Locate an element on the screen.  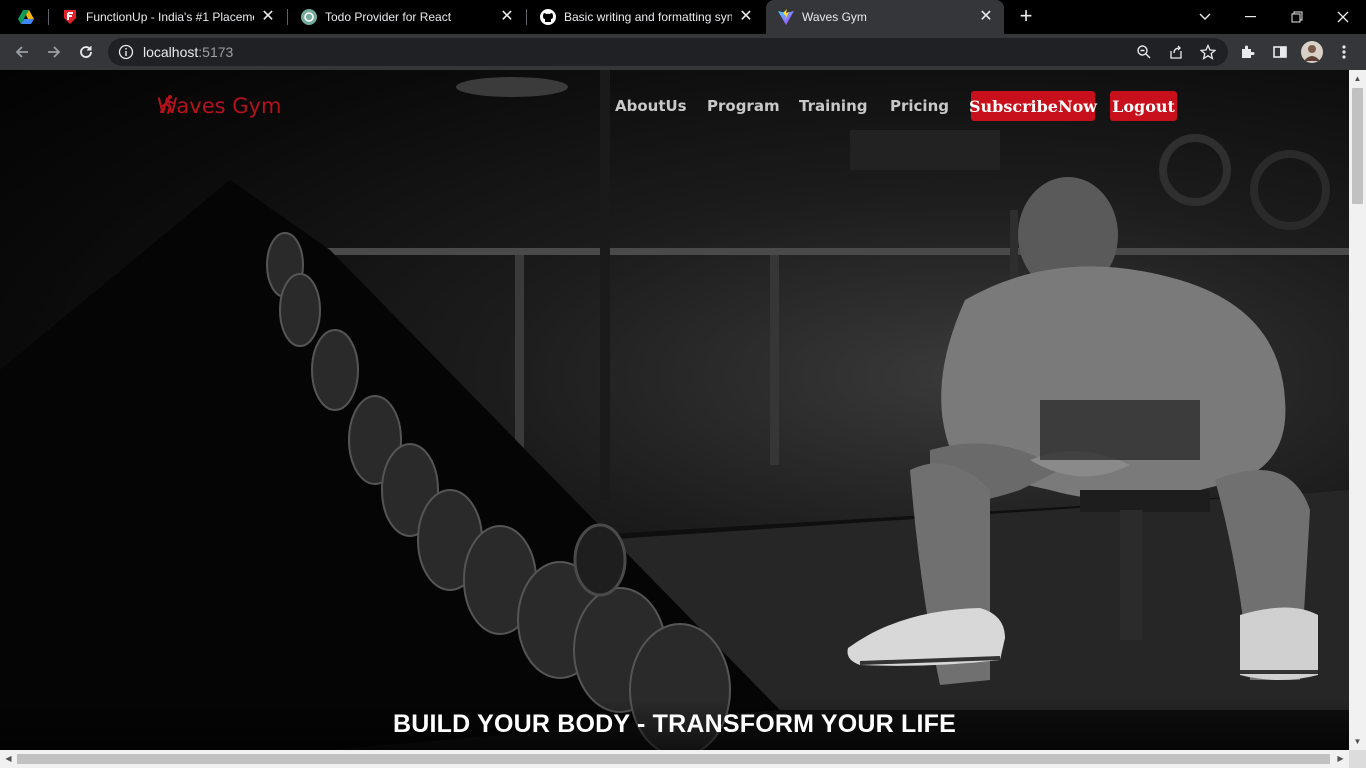
back-button is located at coordinates (22, 52).